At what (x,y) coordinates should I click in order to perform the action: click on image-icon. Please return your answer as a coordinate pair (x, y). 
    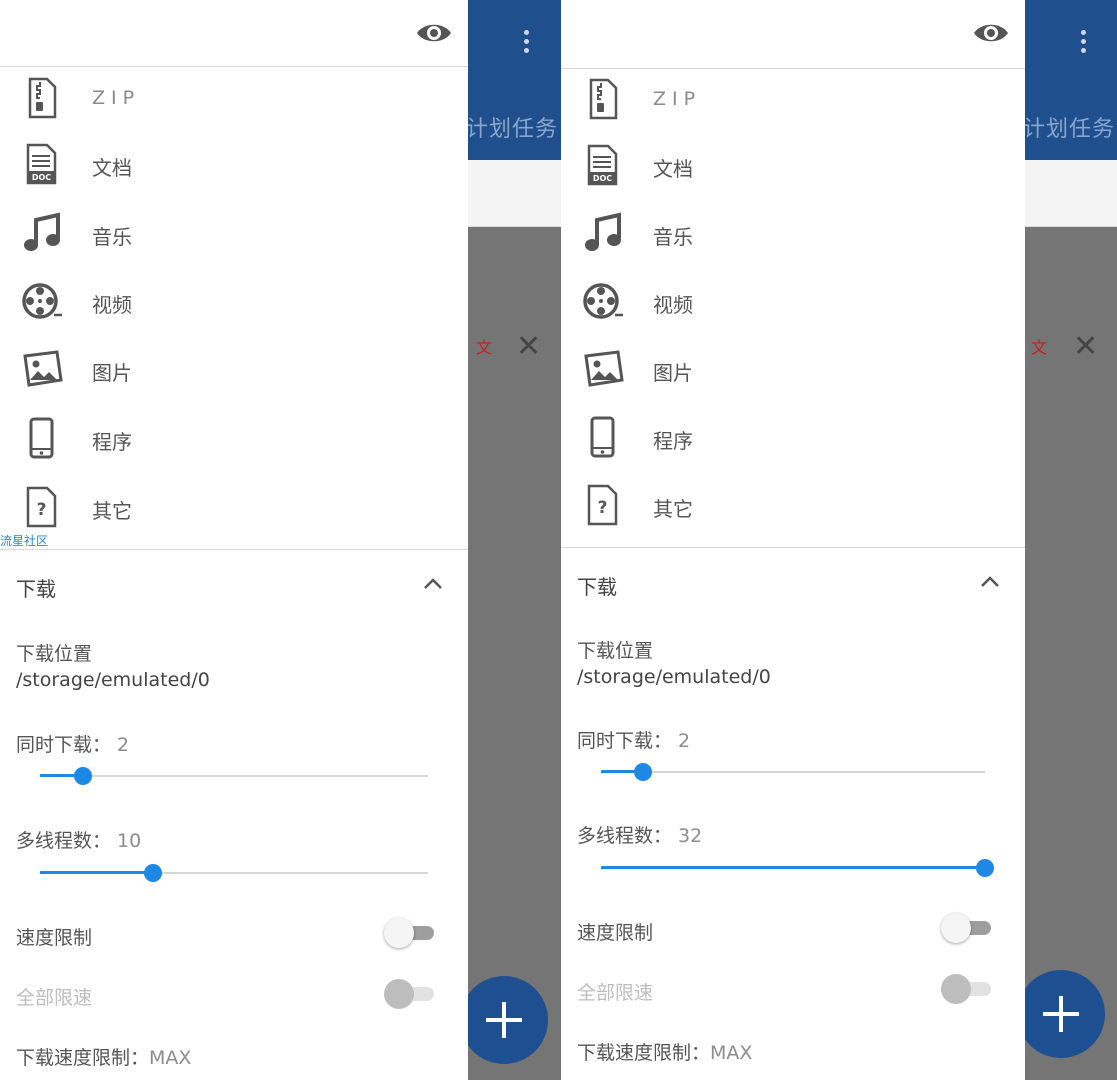
    Looking at the image, I should click on (604, 368).